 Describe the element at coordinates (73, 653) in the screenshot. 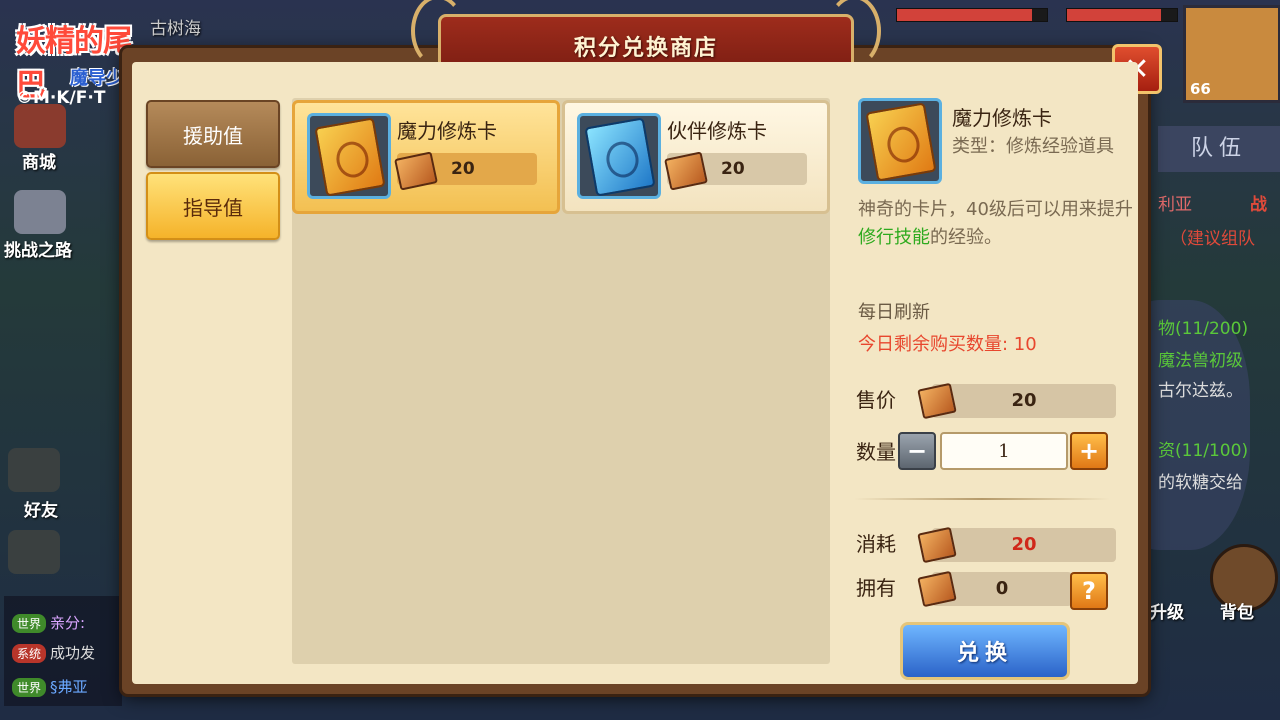

I see `chat-text: 成功发` at that location.